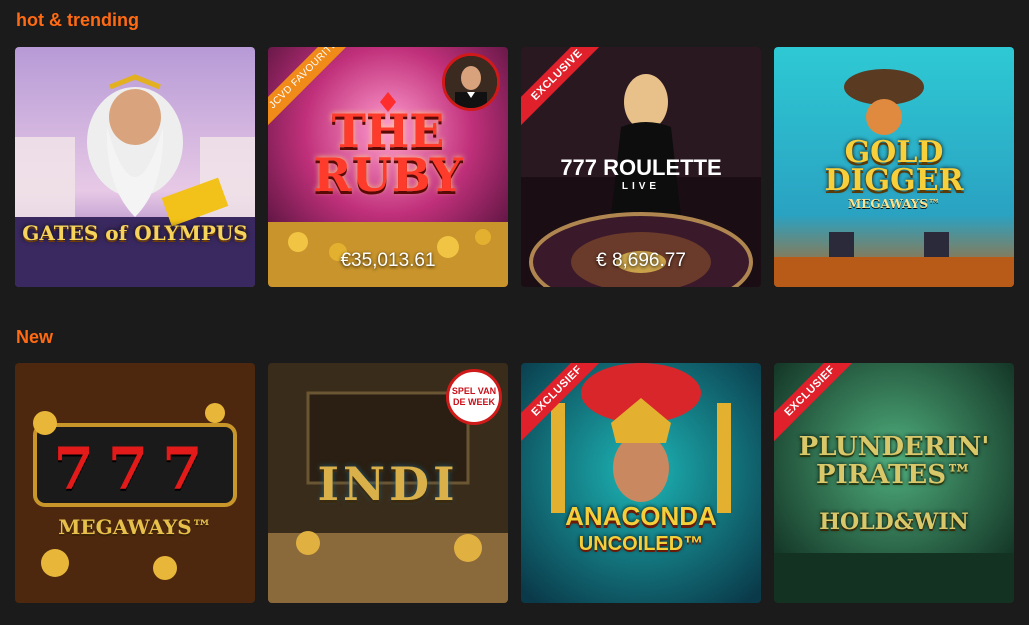 The image size is (1029, 625). I want to click on game-tile-anaconda-uncoiled: ANACONDA UNCOILED™ EXCLUSIEF, so click(641, 483).